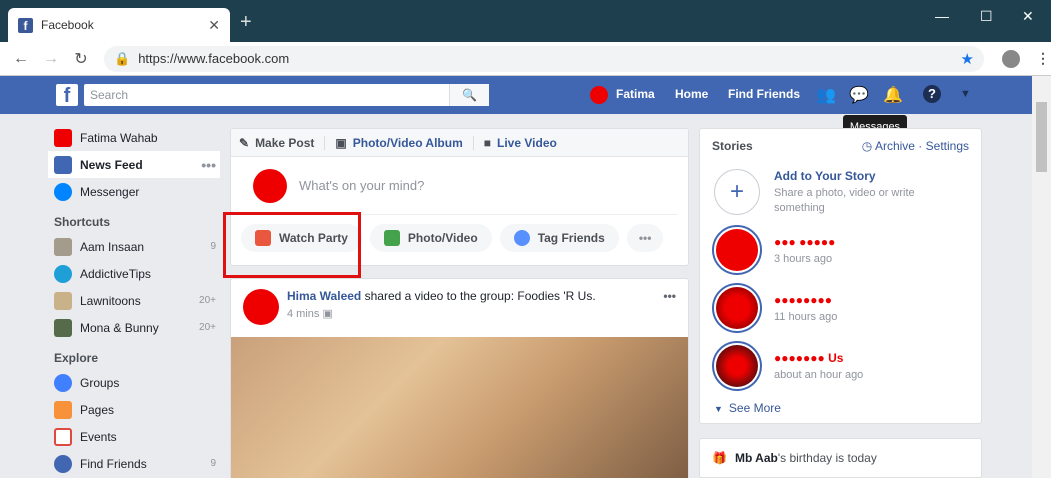  I want to click on address-bar: 🔒 https://www.facebook.com ★, so click(544, 58).